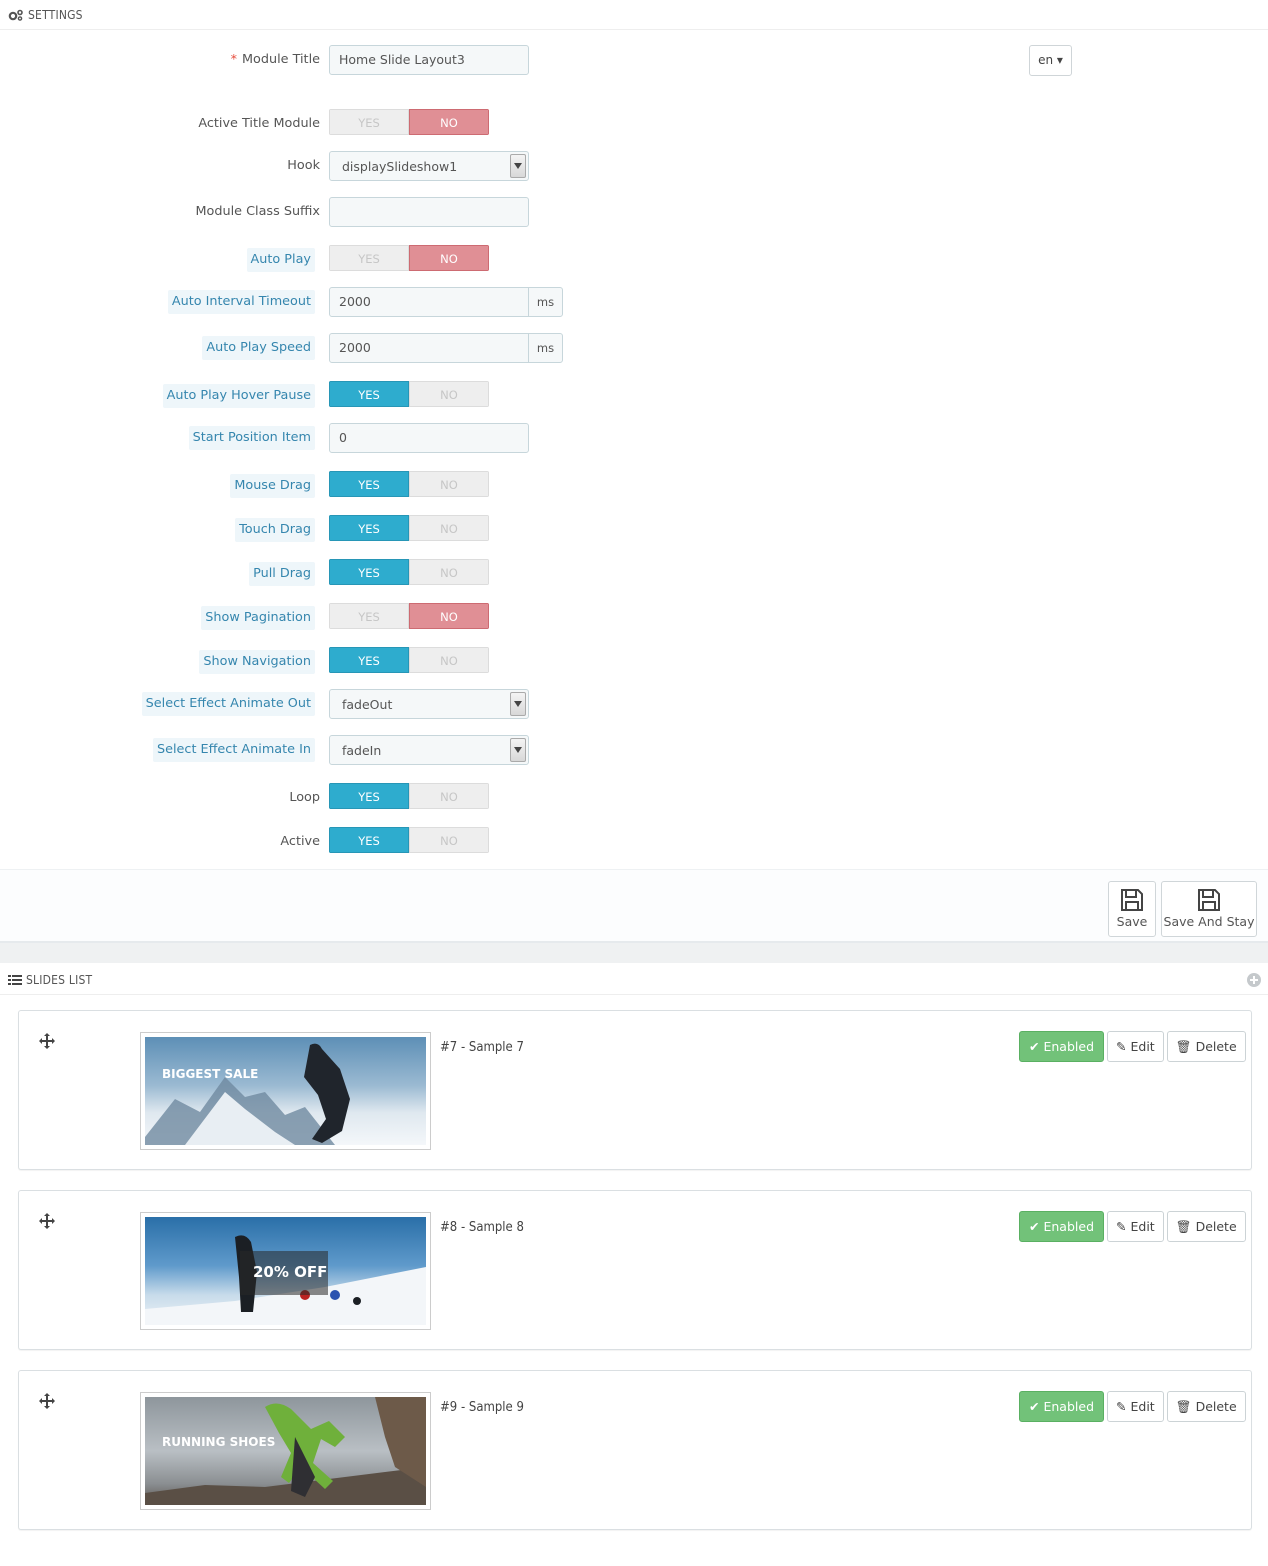  I want to click on auto-speed-unit: ms, so click(545, 348).